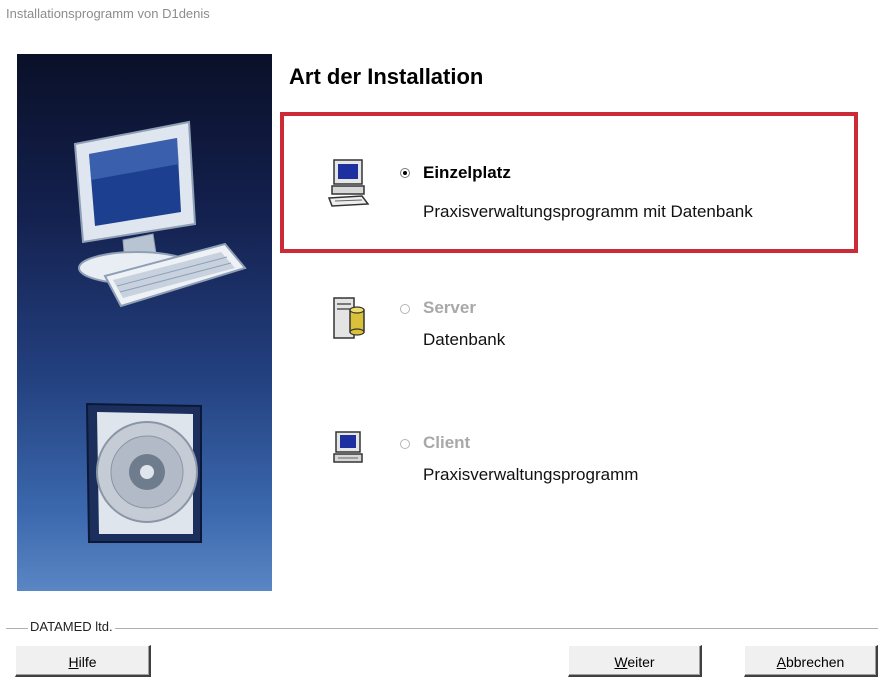 The image size is (878, 677). What do you see at coordinates (160, 331) in the screenshot?
I see `computer-cd-illustration` at bounding box center [160, 331].